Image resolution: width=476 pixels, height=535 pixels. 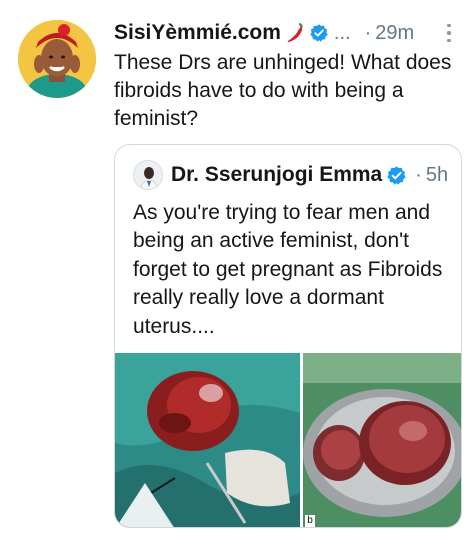 I want to click on timestamp: 29m, so click(x=394, y=33).